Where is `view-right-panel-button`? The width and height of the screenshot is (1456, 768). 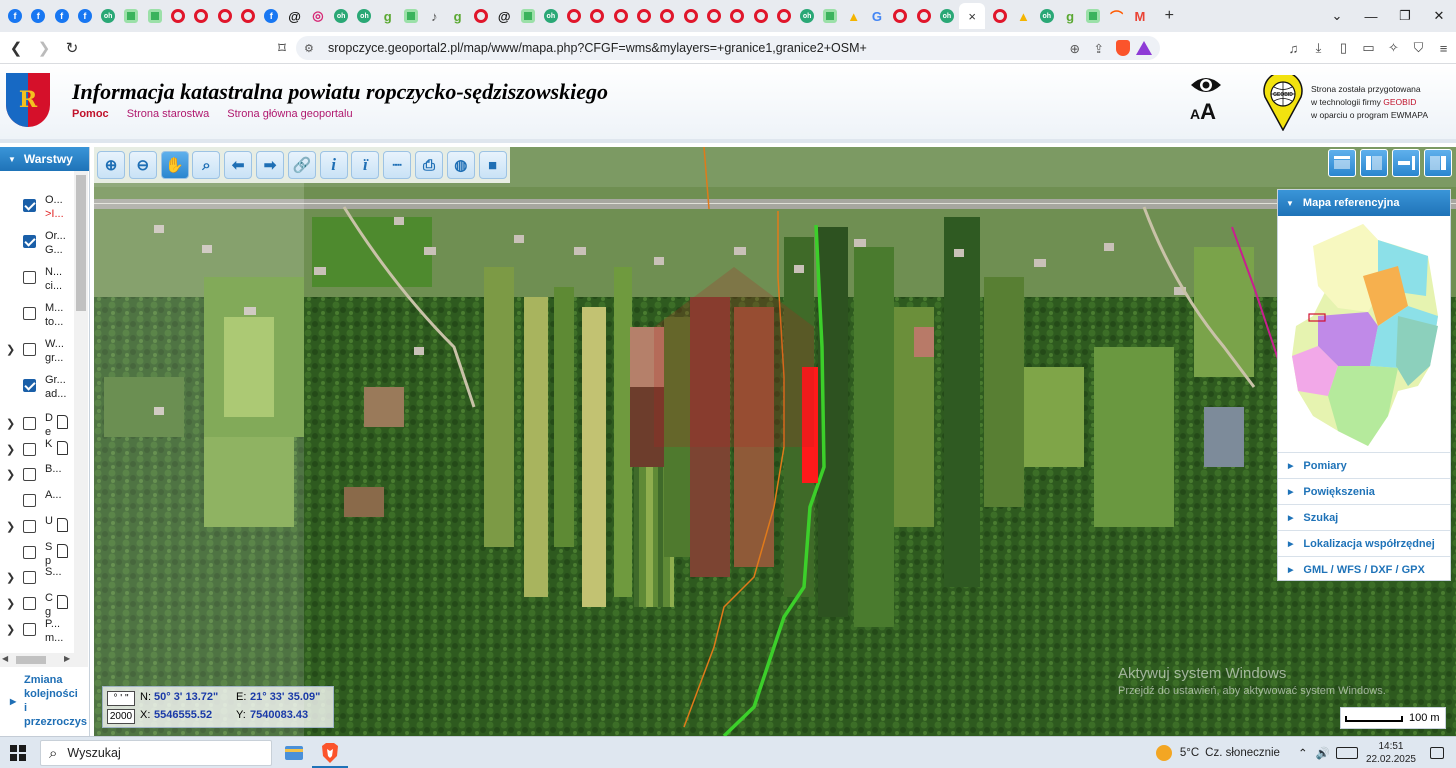
view-right-panel-button is located at coordinates (1438, 163).